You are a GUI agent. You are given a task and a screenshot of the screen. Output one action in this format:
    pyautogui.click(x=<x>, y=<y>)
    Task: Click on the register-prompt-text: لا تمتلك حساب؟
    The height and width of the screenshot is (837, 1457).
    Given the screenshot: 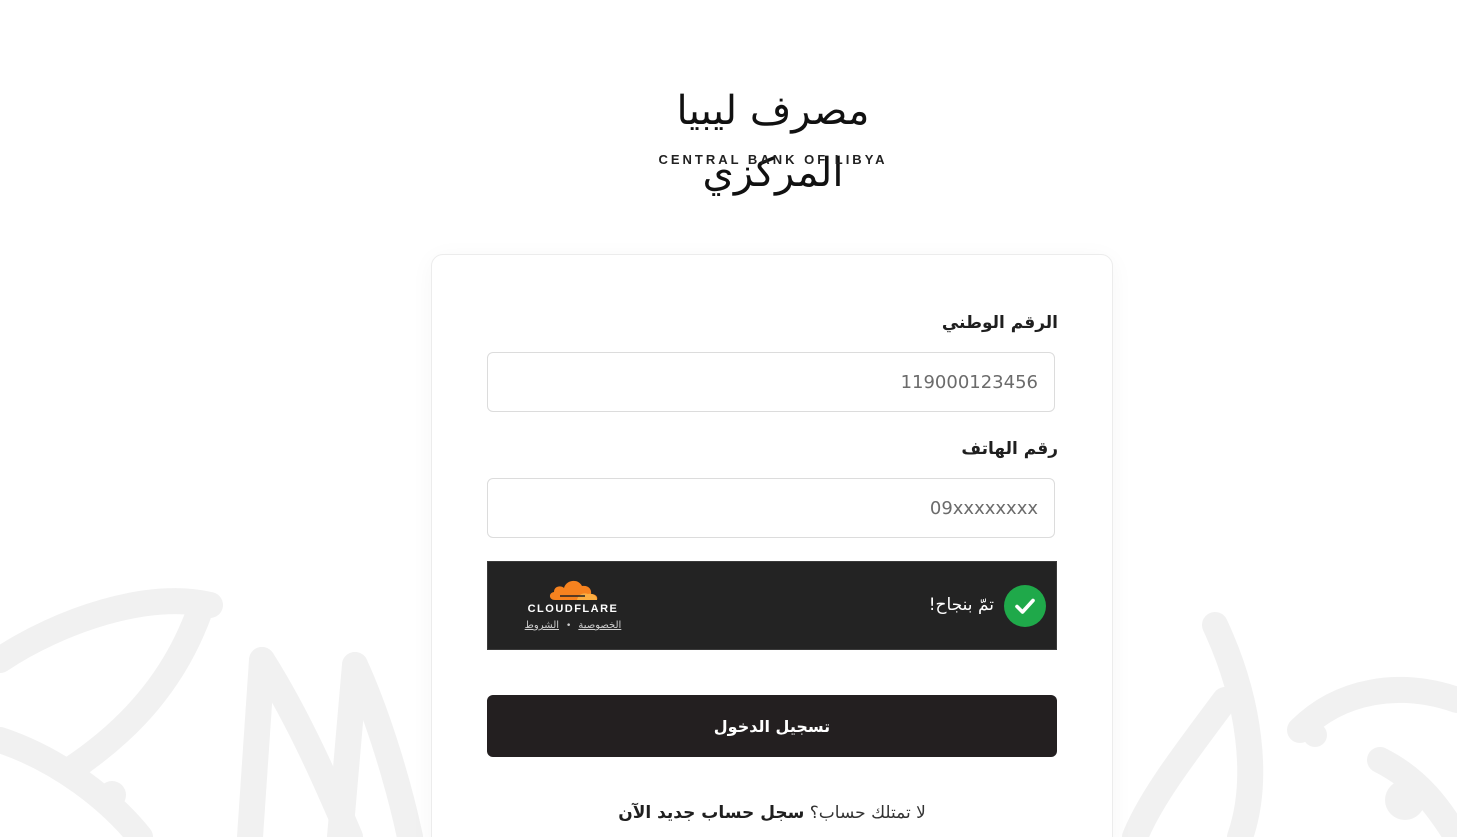 What is the action you would take?
    pyautogui.click(x=867, y=813)
    